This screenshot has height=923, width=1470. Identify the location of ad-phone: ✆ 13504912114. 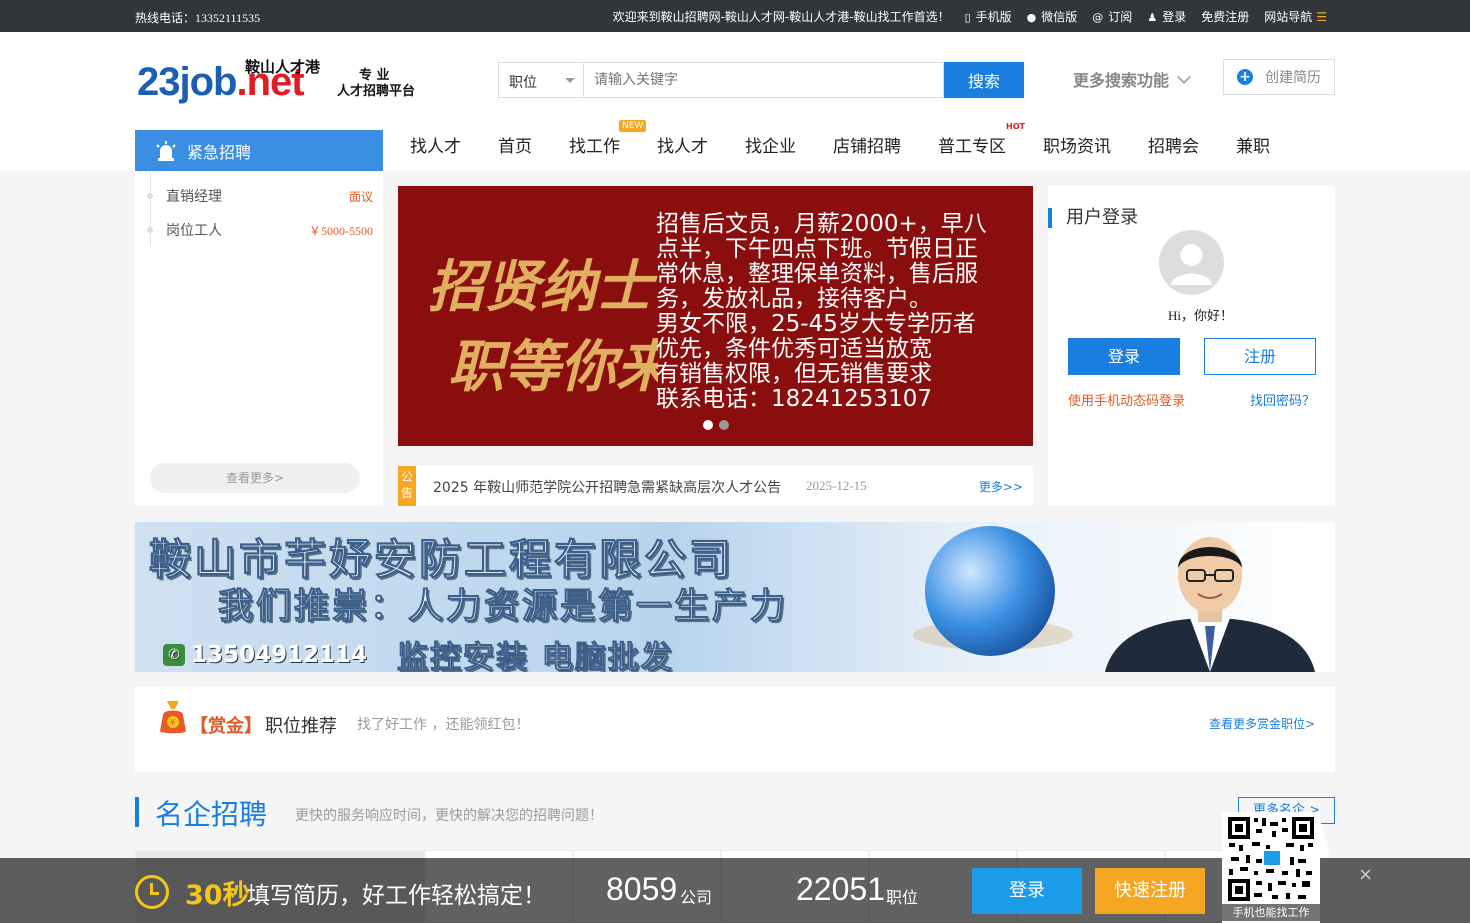
(265, 655).